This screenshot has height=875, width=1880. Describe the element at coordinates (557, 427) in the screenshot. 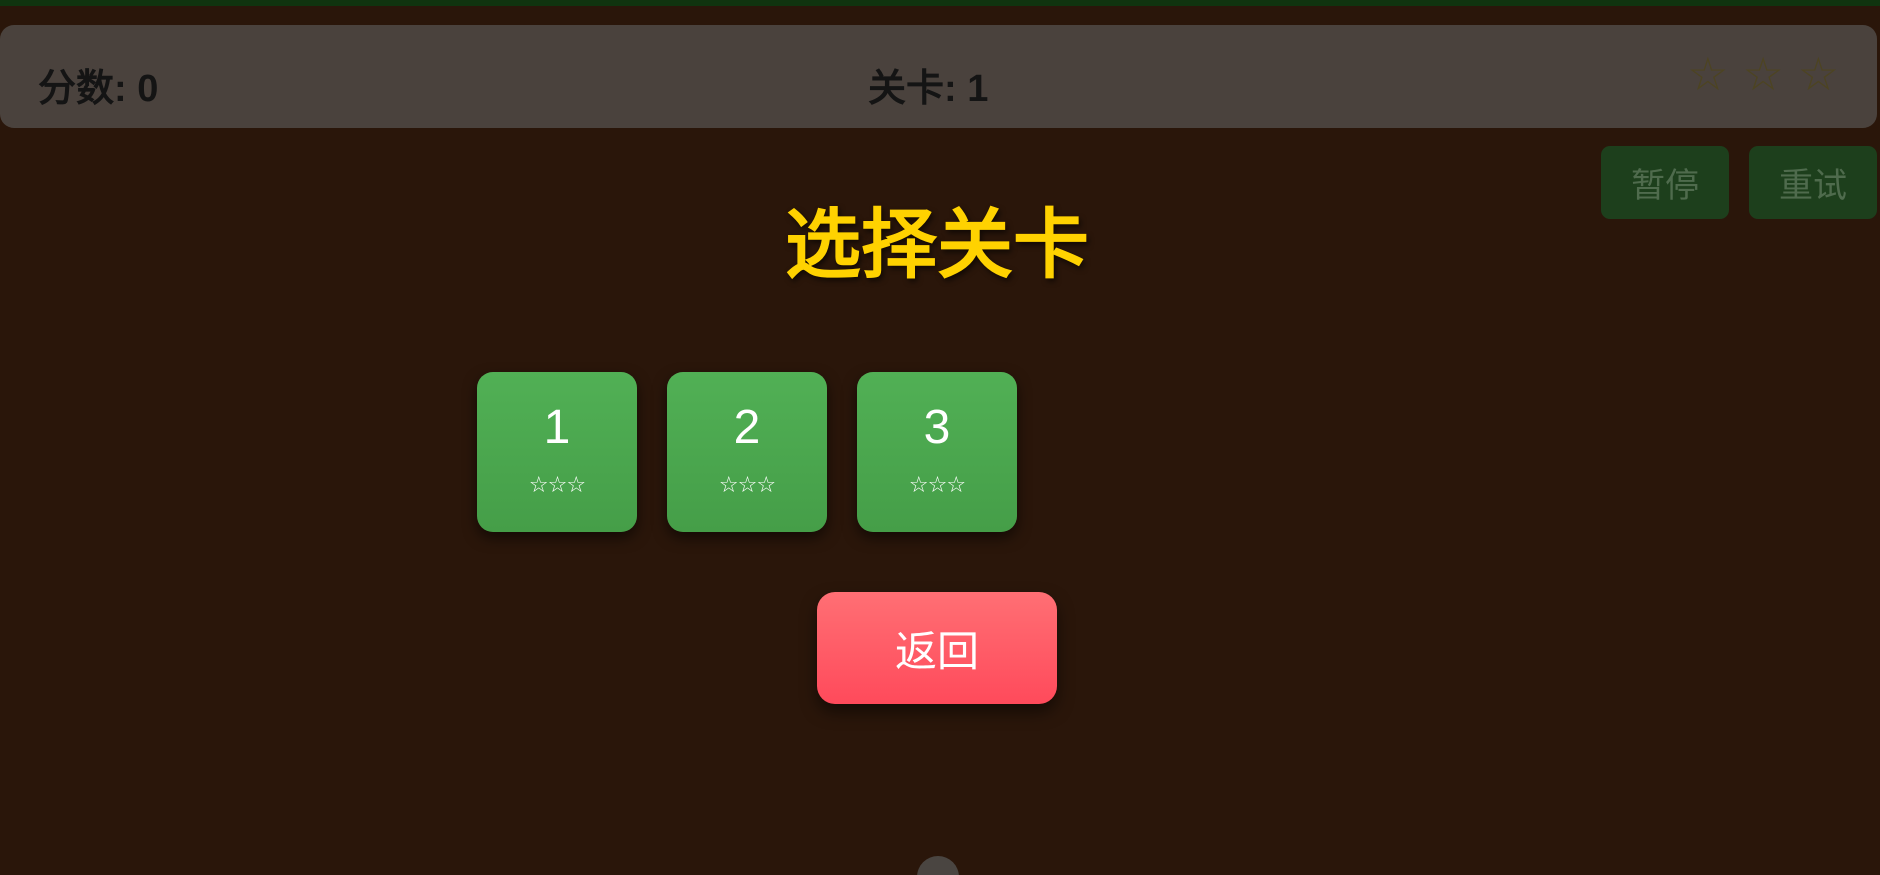

I see `level-number: 1` at that location.